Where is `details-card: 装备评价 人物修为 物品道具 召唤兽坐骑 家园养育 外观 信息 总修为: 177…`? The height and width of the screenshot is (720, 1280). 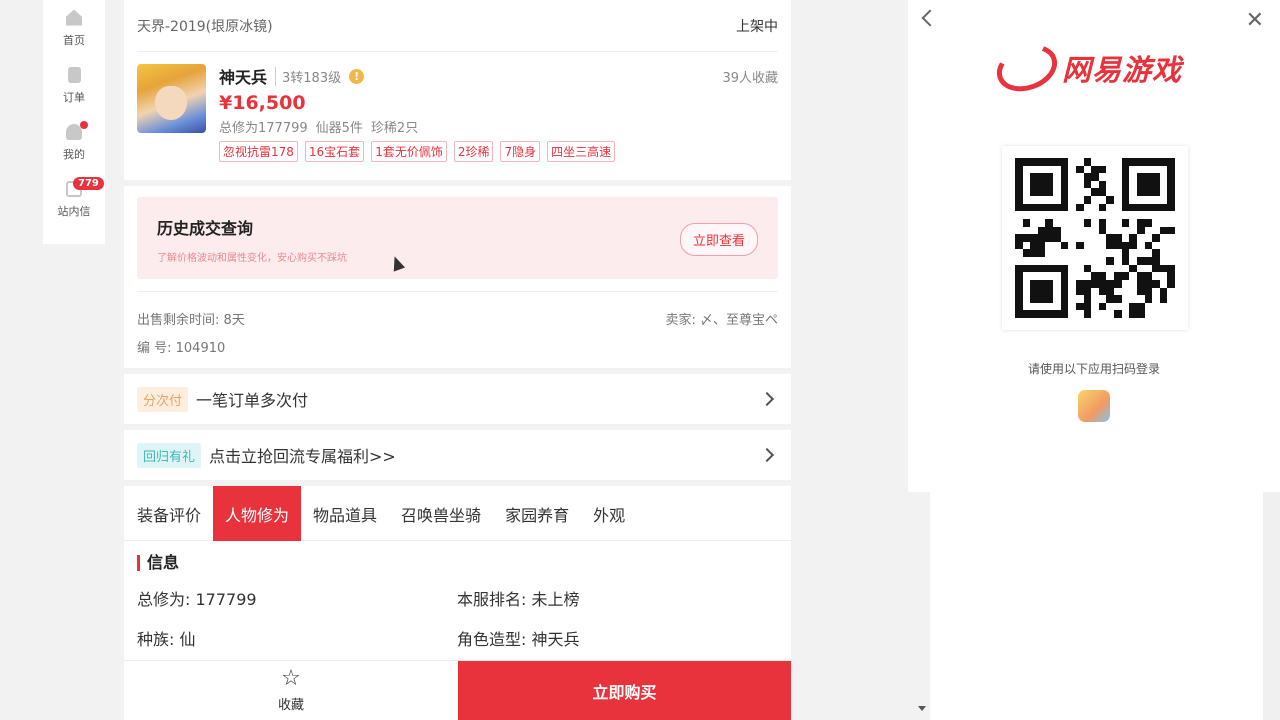 details-card: 装备评价 人物修为 物品道具 召唤兽坐骑 家园养育 外观 信息 总修为: 177… is located at coordinates (457, 573).